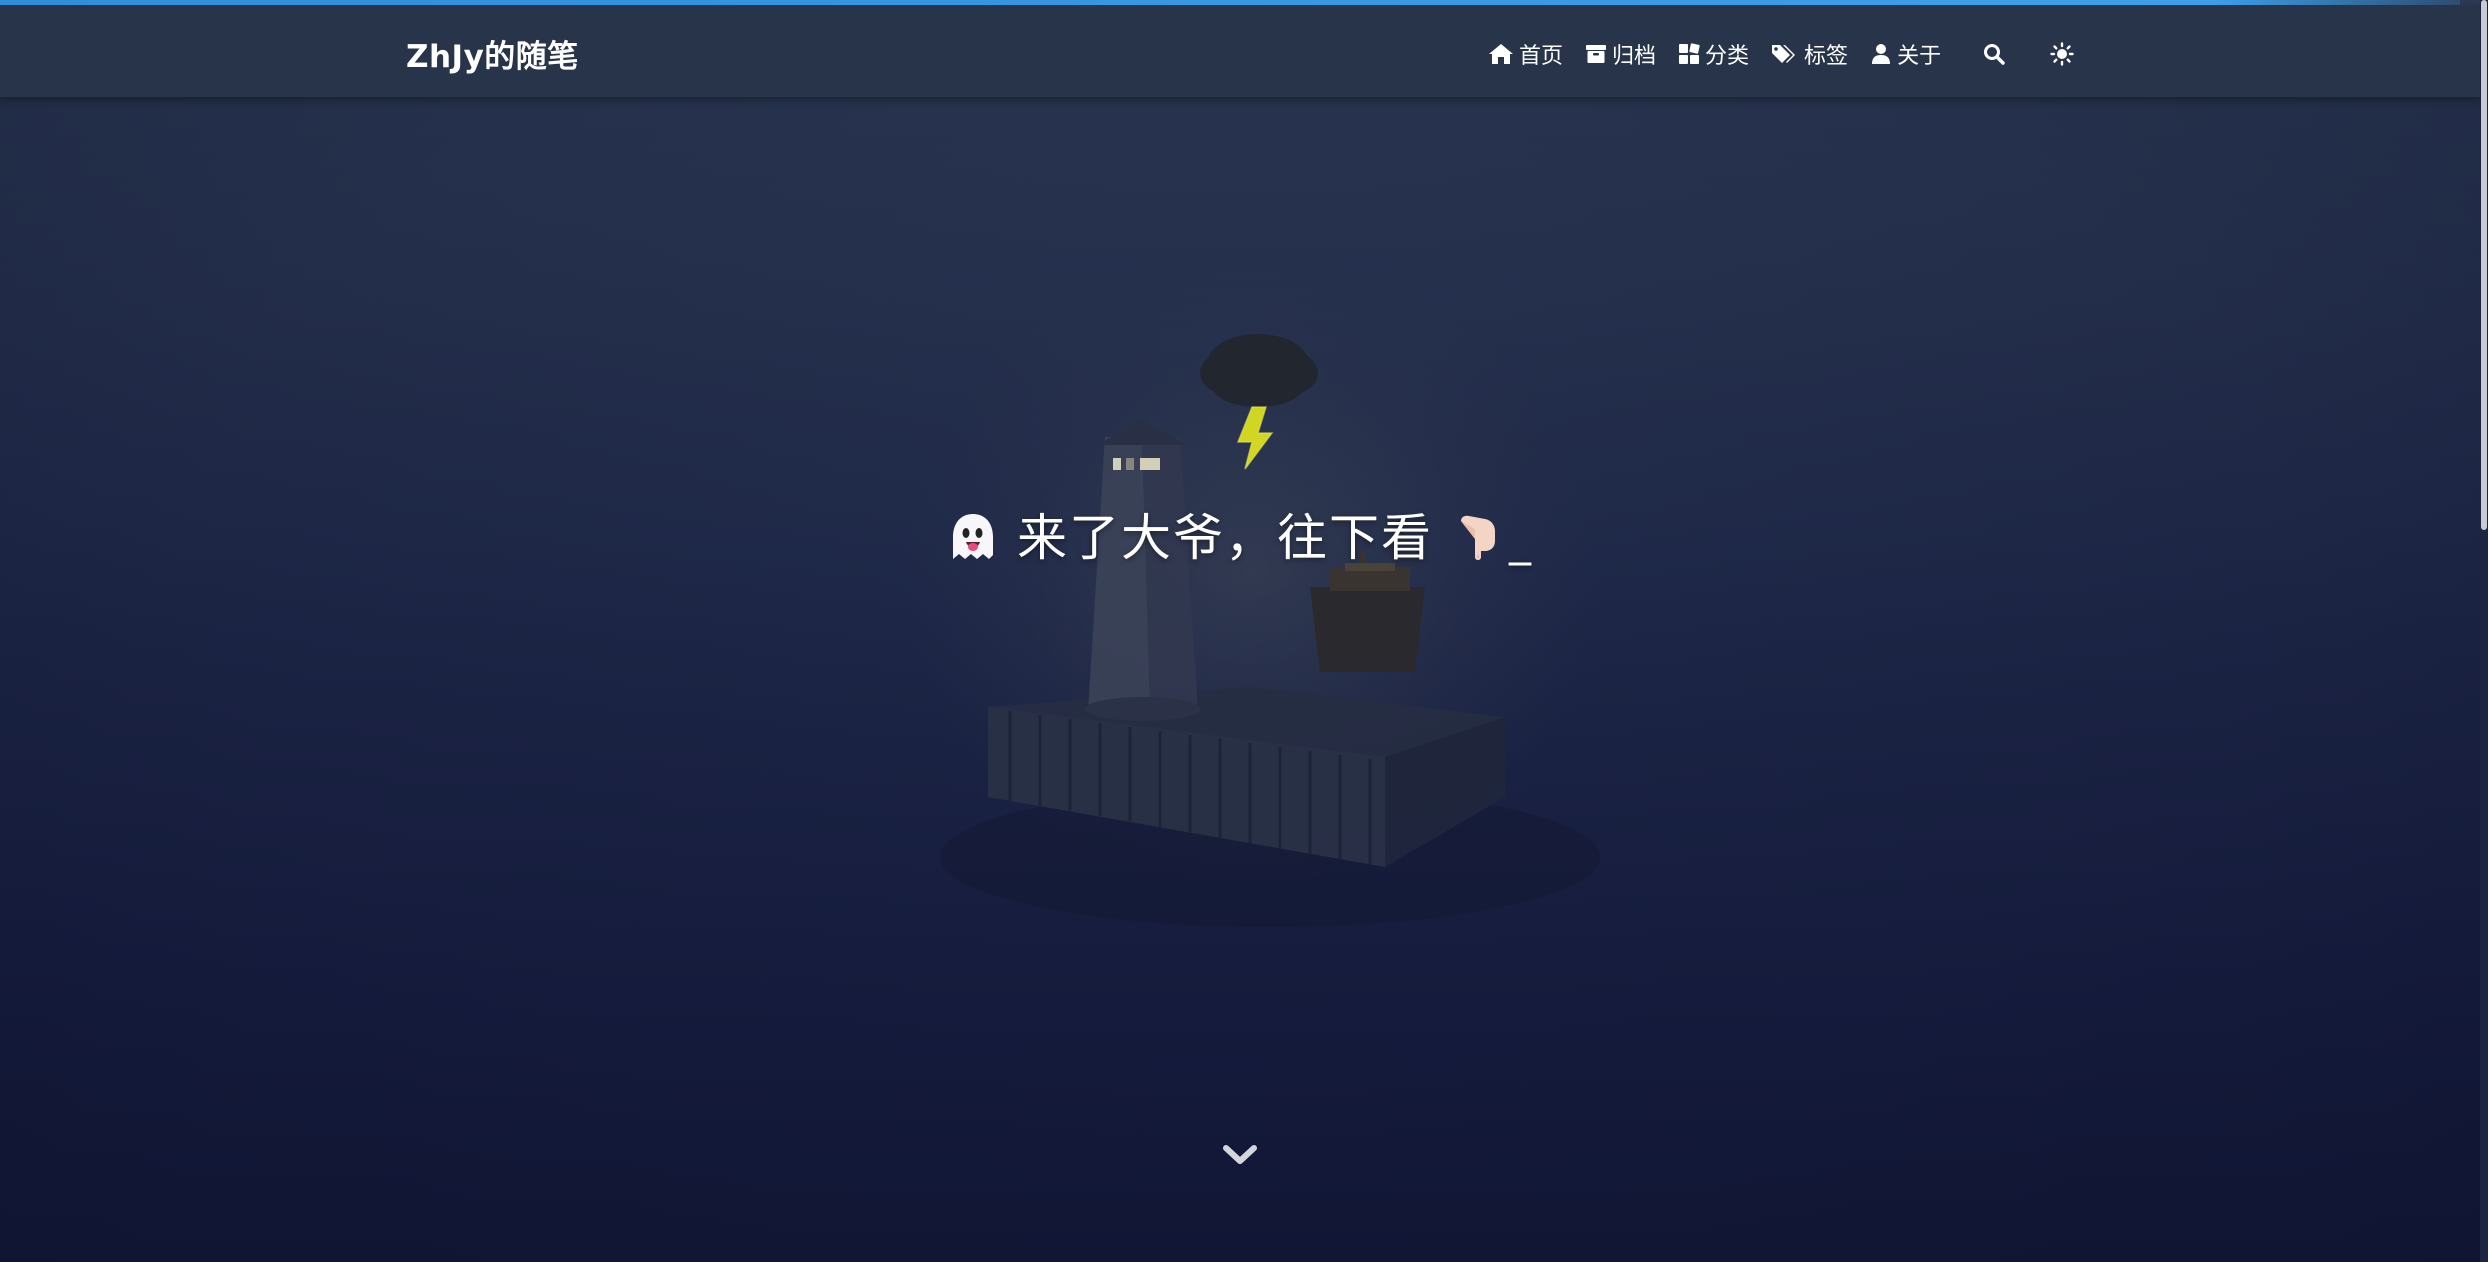 This screenshot has width=2488, height=1262. What do you see at coordinates (1881, 54) in the screenshot?
I see `user-icon` at bounding box center [1881, 54].